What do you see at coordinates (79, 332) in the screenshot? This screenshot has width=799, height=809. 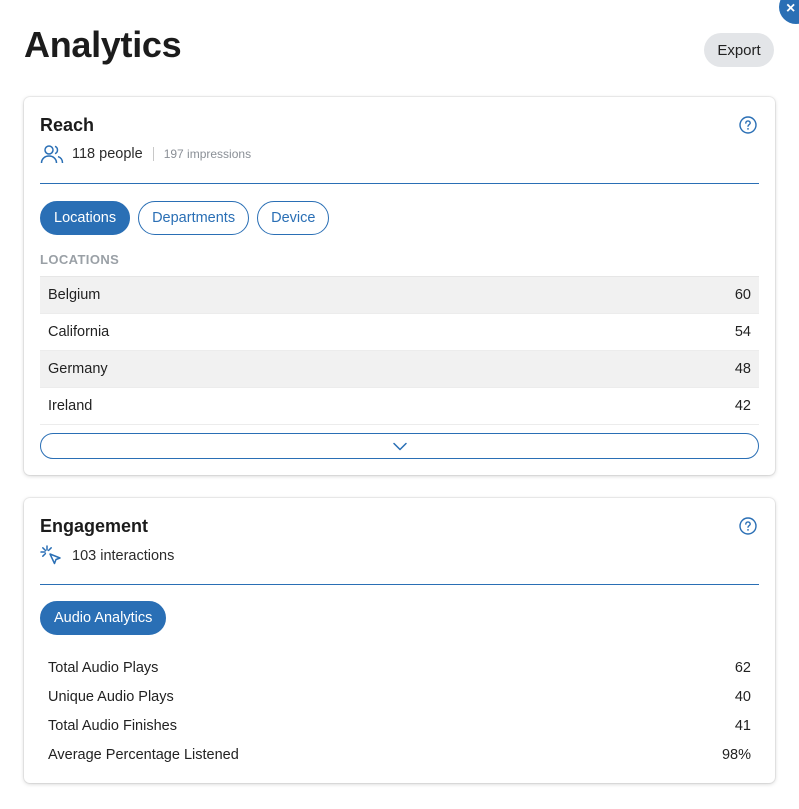 I see `location-name: California` at bounding box center [79, 332].